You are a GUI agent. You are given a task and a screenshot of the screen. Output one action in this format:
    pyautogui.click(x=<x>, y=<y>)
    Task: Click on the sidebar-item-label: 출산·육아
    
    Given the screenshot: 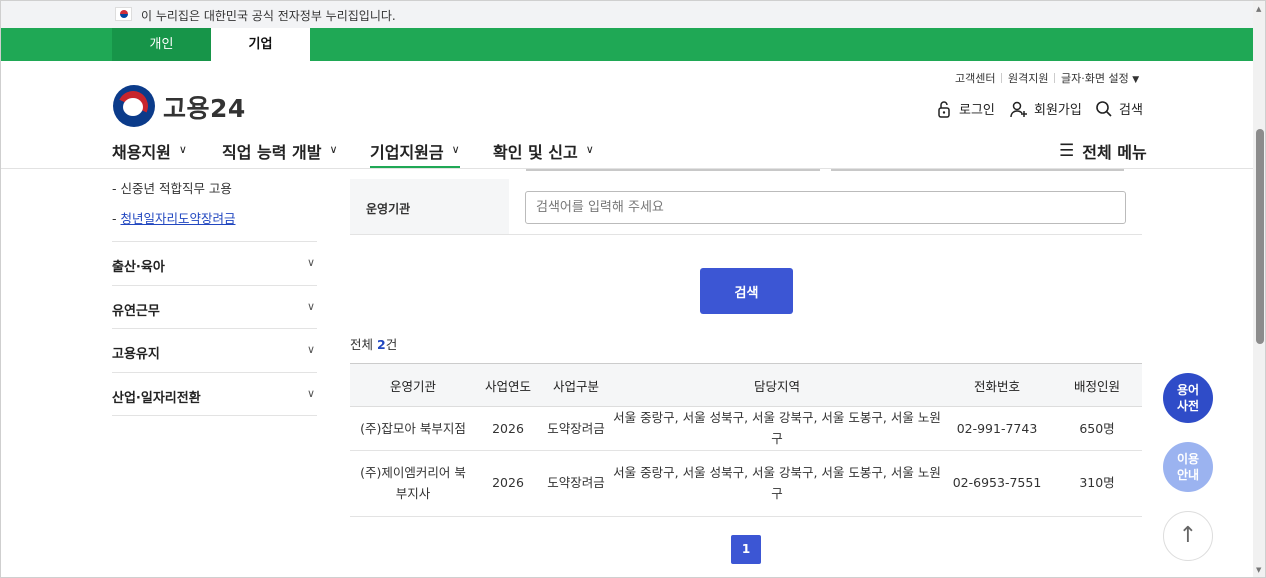 What is the action you would take?
    pyautogui.click(x=138, y=267)
    